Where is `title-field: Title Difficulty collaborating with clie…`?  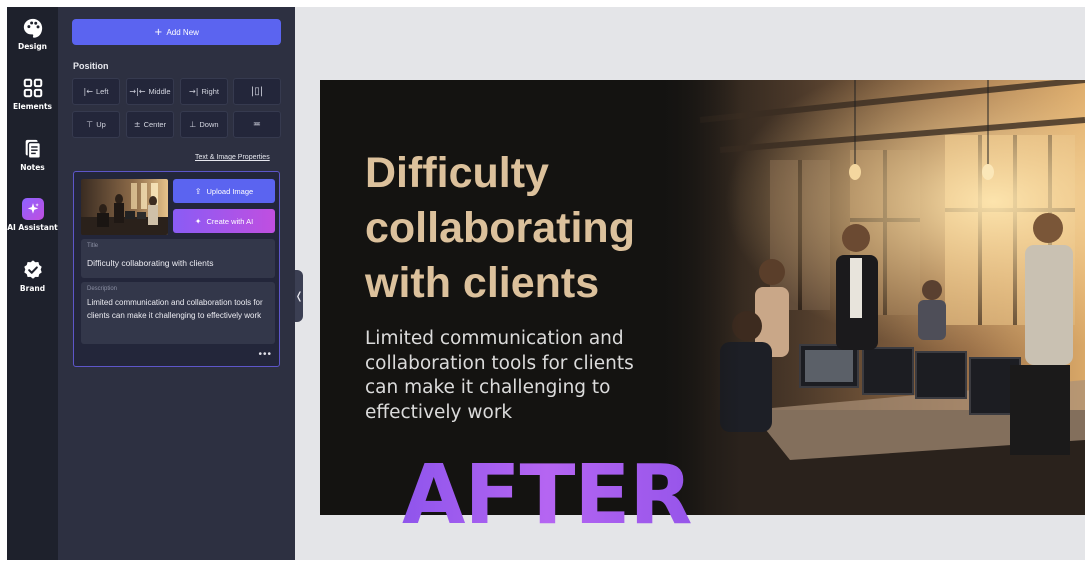 title-field: Title Difficulty collaborating with clie… is located at coordinates (178, 258).